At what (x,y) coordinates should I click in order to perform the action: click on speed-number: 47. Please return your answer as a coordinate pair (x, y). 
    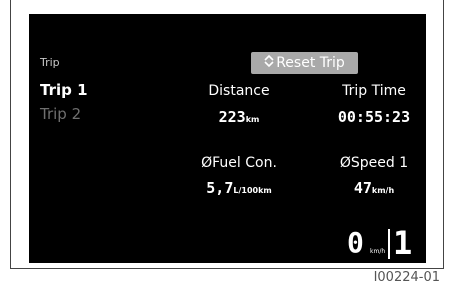
    Looking at the image, I should click on (362, 188).